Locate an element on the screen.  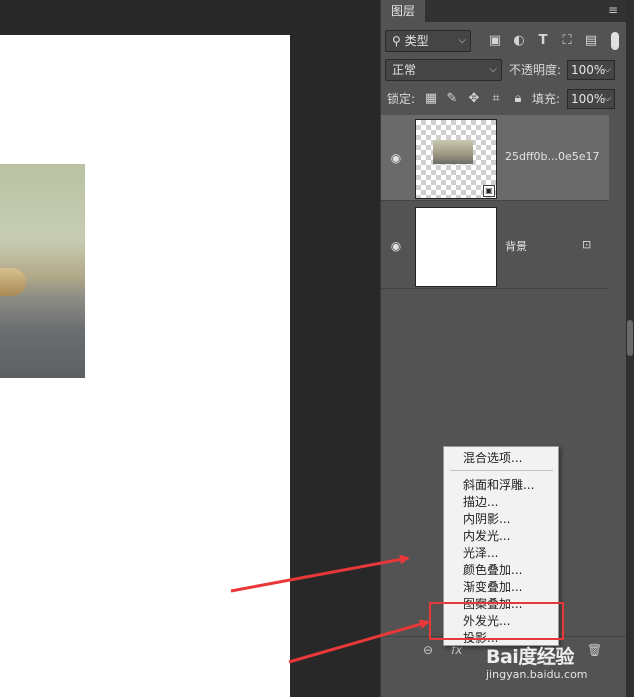
lock-row: 锁定: ▦ ✎ ✥ ⌗ 🔒︎ 填充: 100% ⌵ is located at coordinates (504, 100).